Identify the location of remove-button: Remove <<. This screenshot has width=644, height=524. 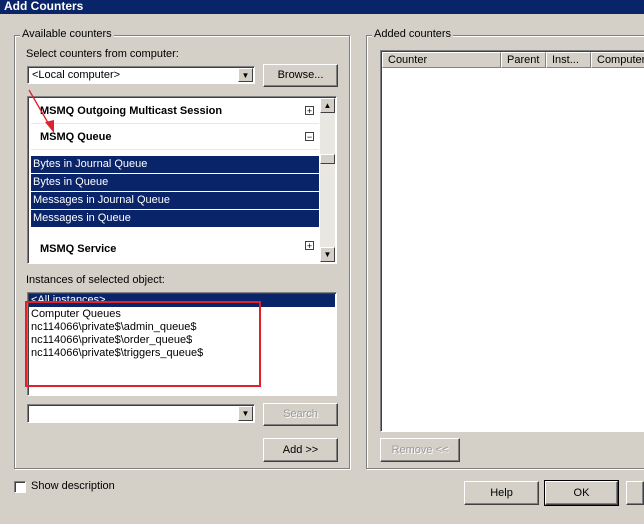
(420, 450).